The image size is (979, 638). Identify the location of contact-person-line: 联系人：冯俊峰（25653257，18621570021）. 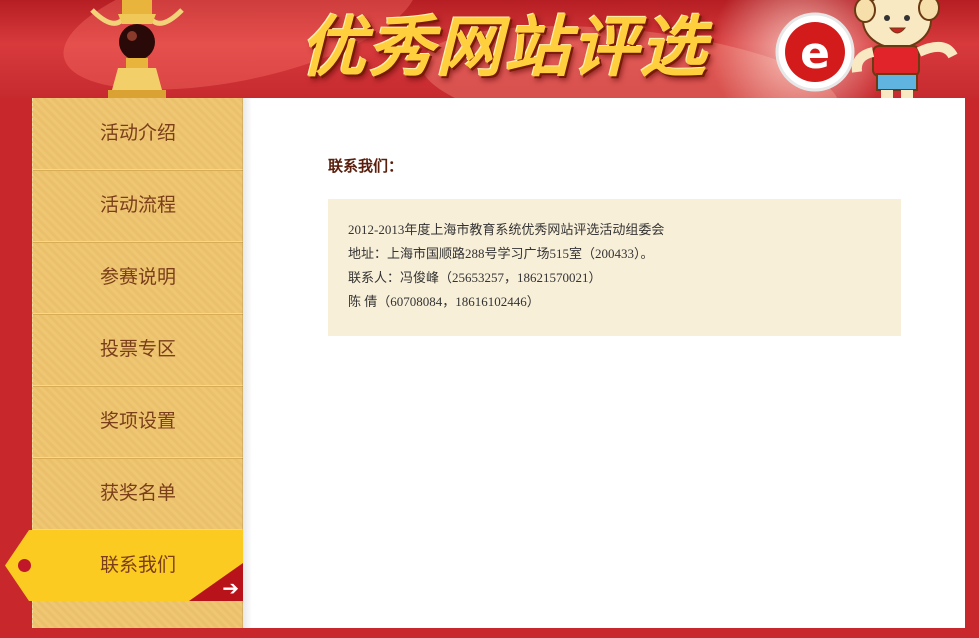
(475, 277).